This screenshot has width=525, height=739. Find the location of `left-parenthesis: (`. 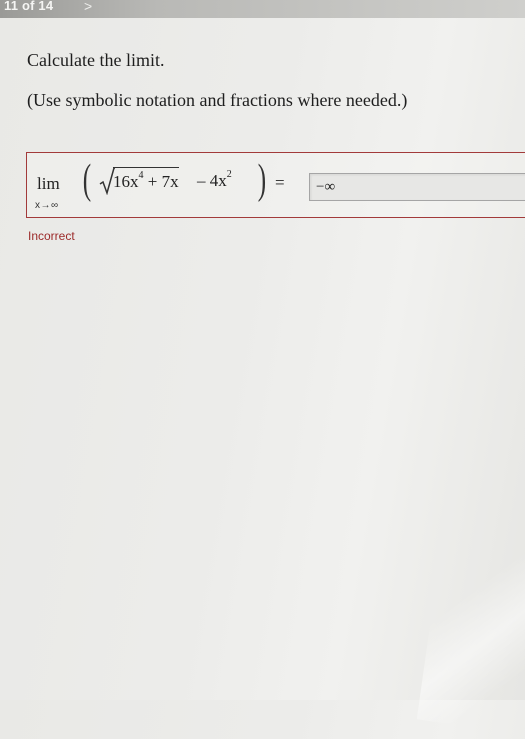

left-parenthesis: ( is located at coordinates (87, 180).